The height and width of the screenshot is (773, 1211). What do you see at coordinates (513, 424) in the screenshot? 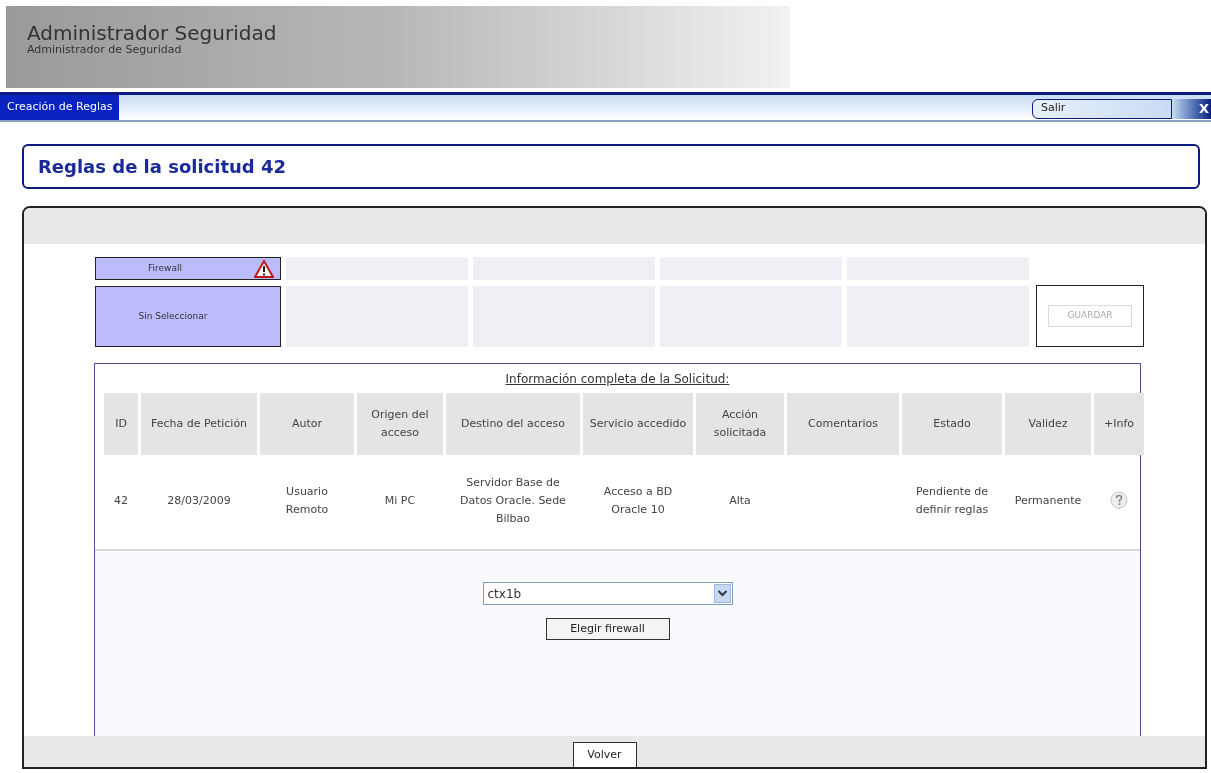
I see `column-header: Destino del acceso` at bounding box center [513, 424].